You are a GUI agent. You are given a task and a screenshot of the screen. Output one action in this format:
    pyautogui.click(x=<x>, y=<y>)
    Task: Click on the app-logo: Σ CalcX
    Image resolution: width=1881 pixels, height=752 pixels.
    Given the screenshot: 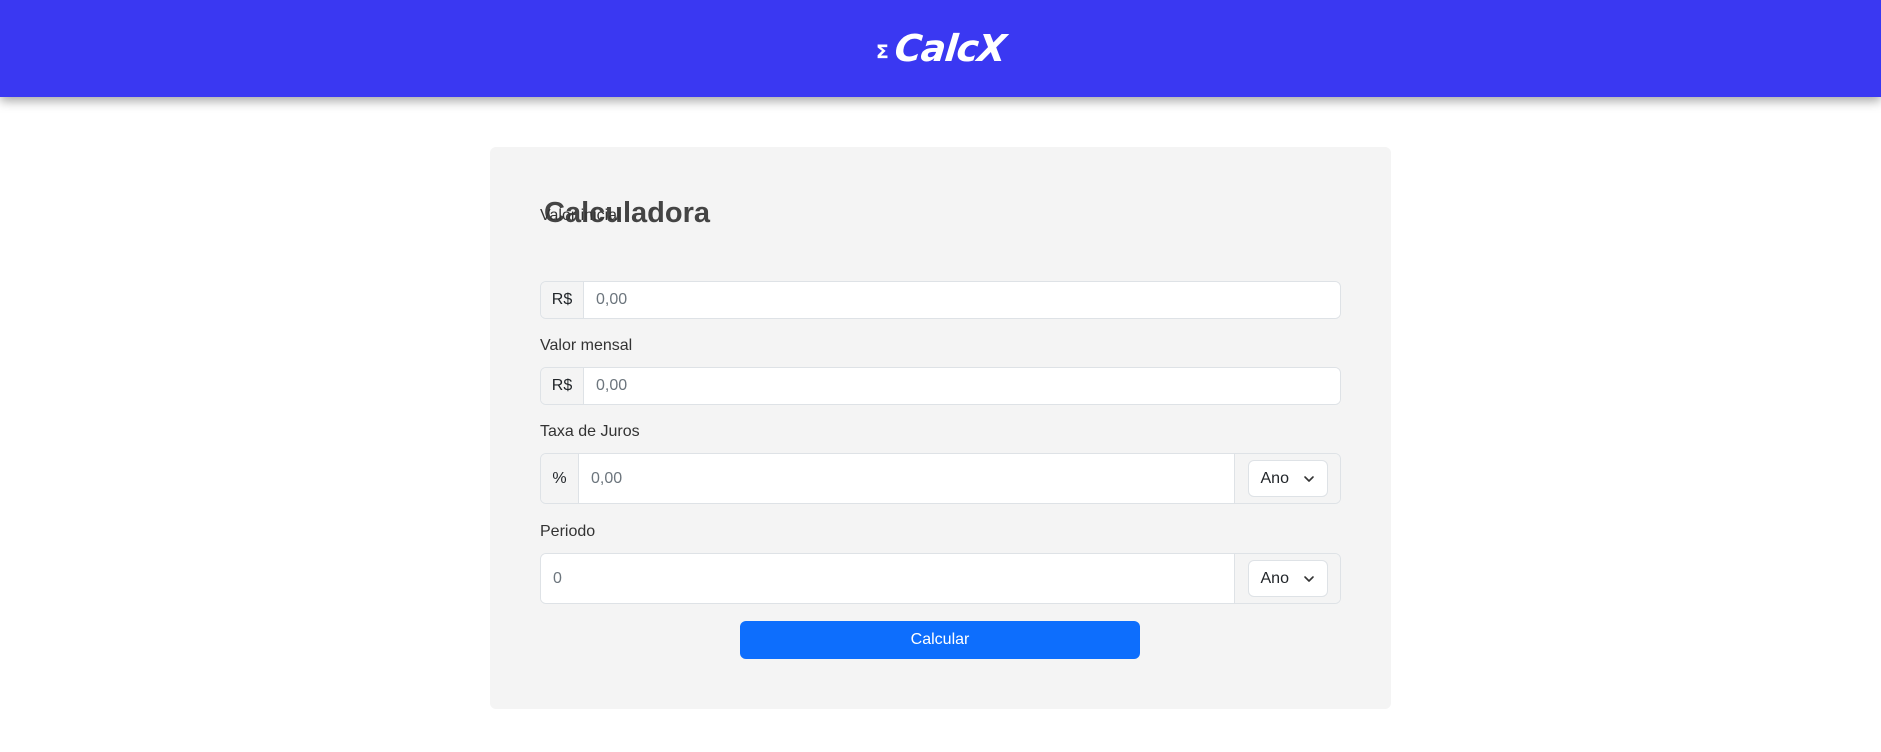 What is the action you would take?
    pyautogui.click(x=941, y=48)
    